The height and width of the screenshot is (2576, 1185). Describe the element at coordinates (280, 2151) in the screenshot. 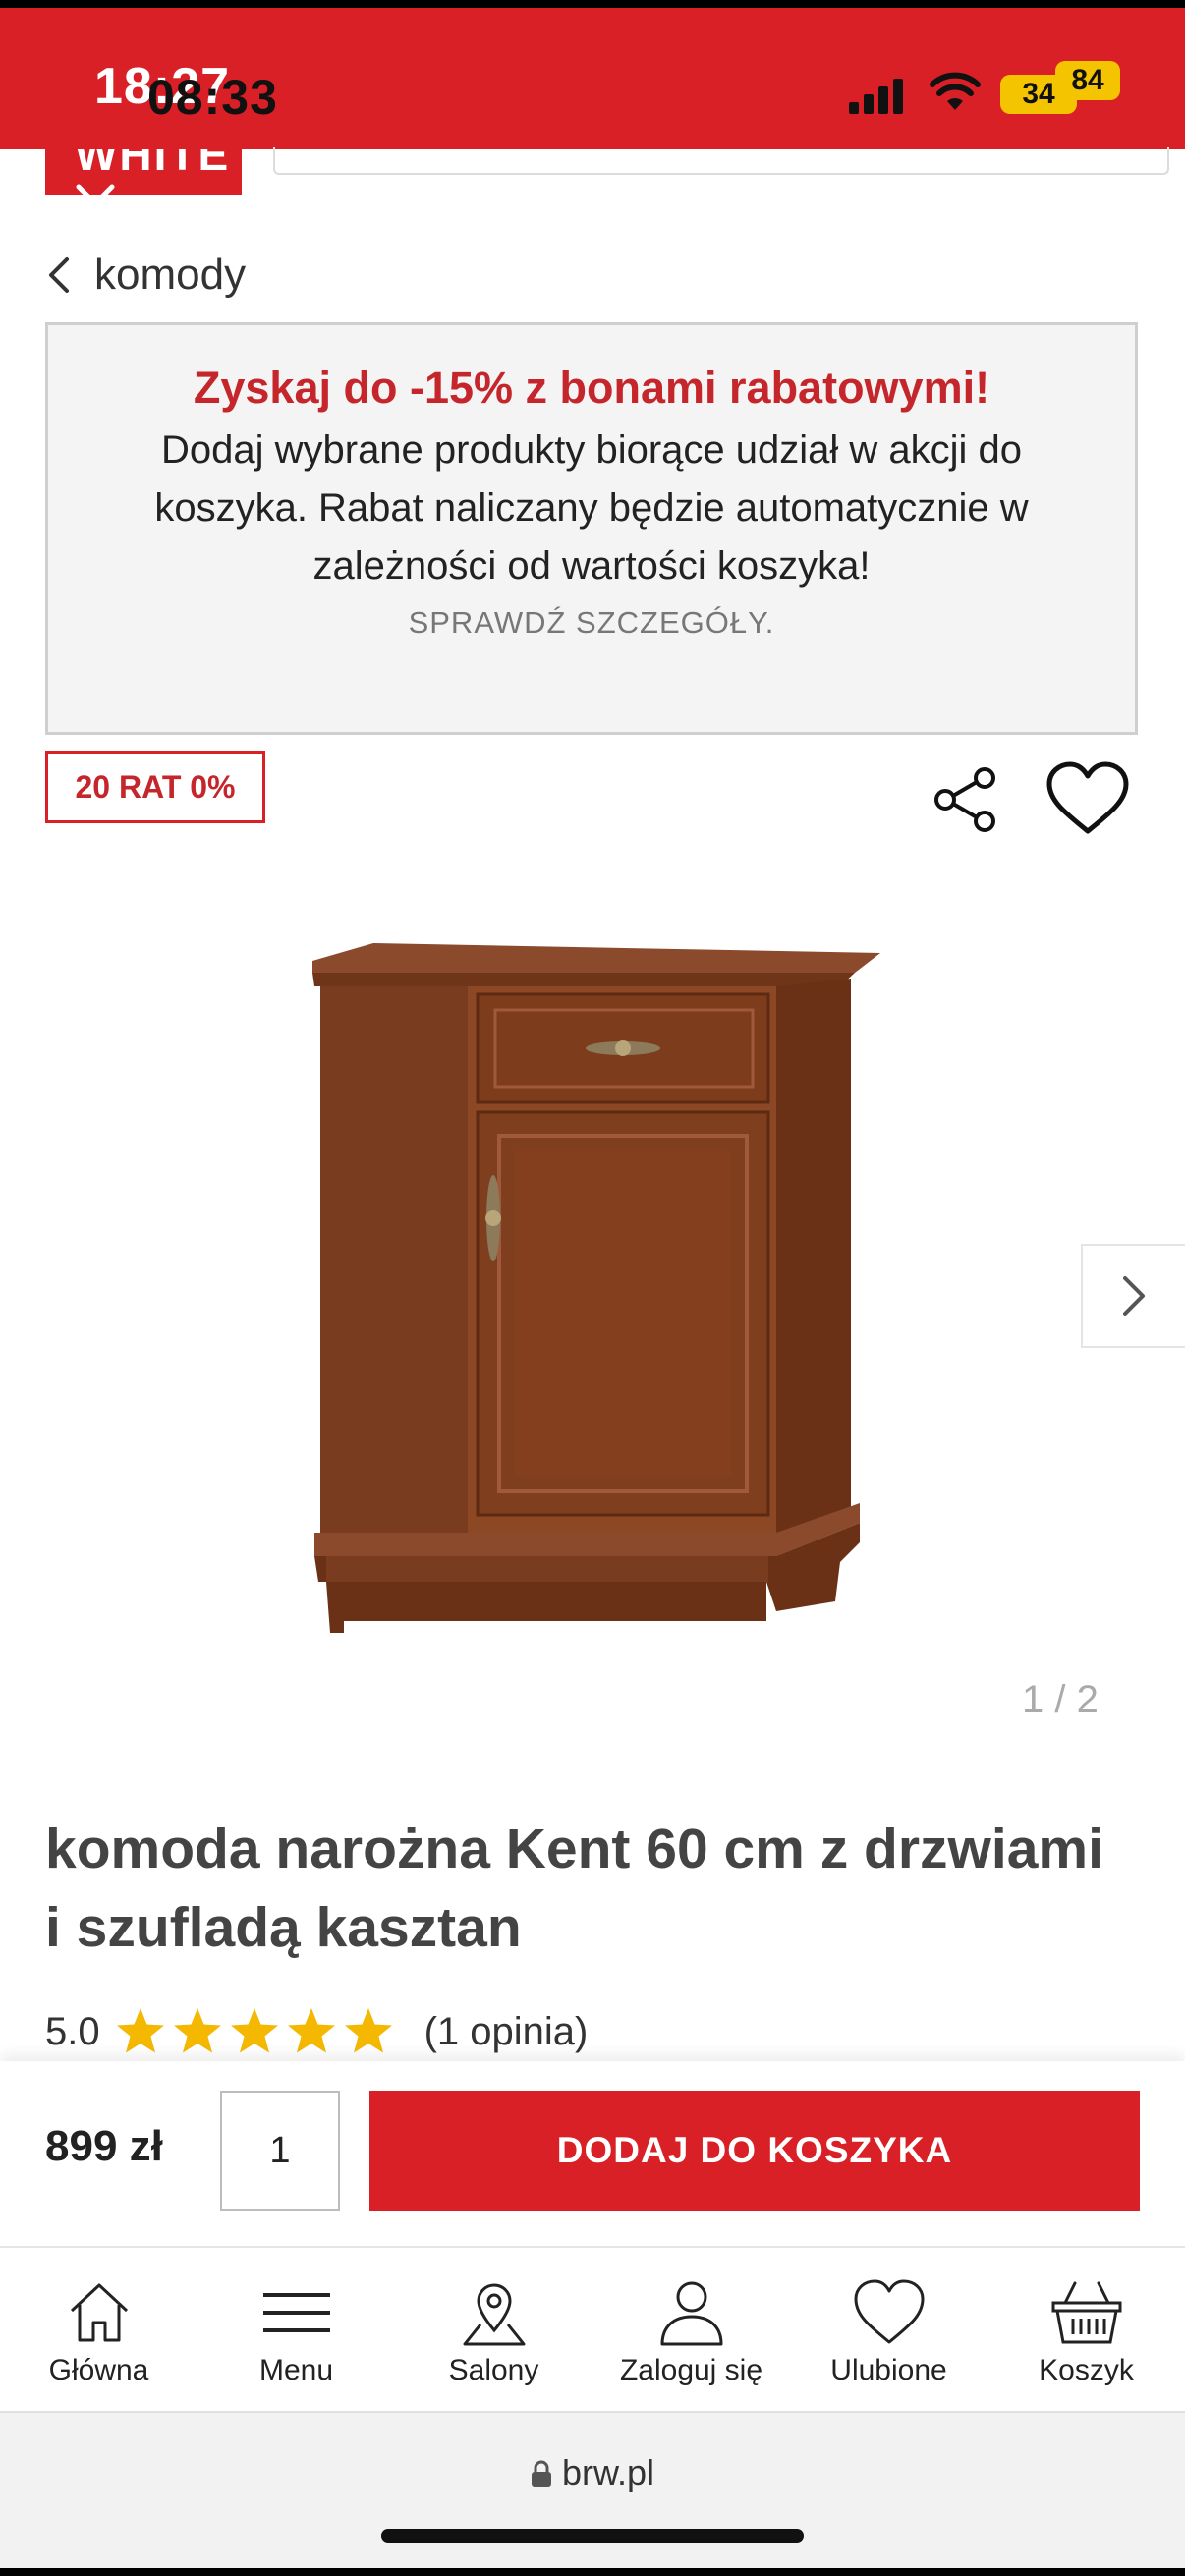

I see `quantity-input: 1` at that location.